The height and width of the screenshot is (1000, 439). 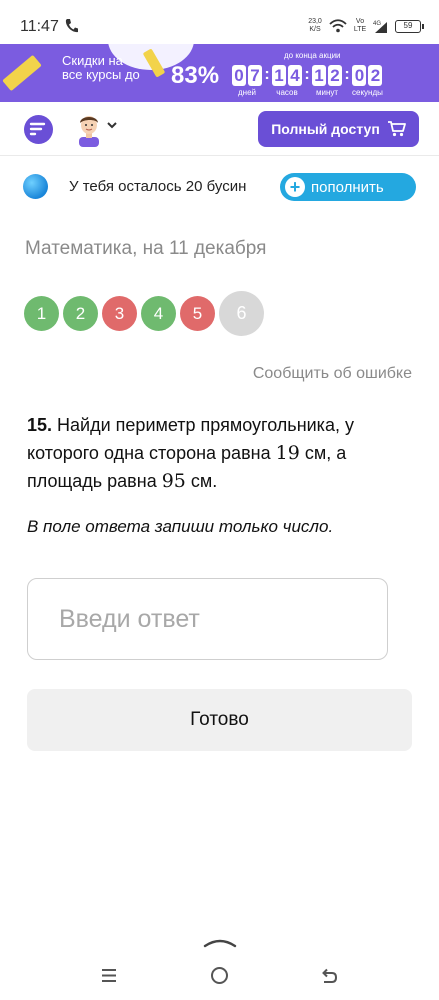 I want to click on answer-input, so click(x=207, y=619).